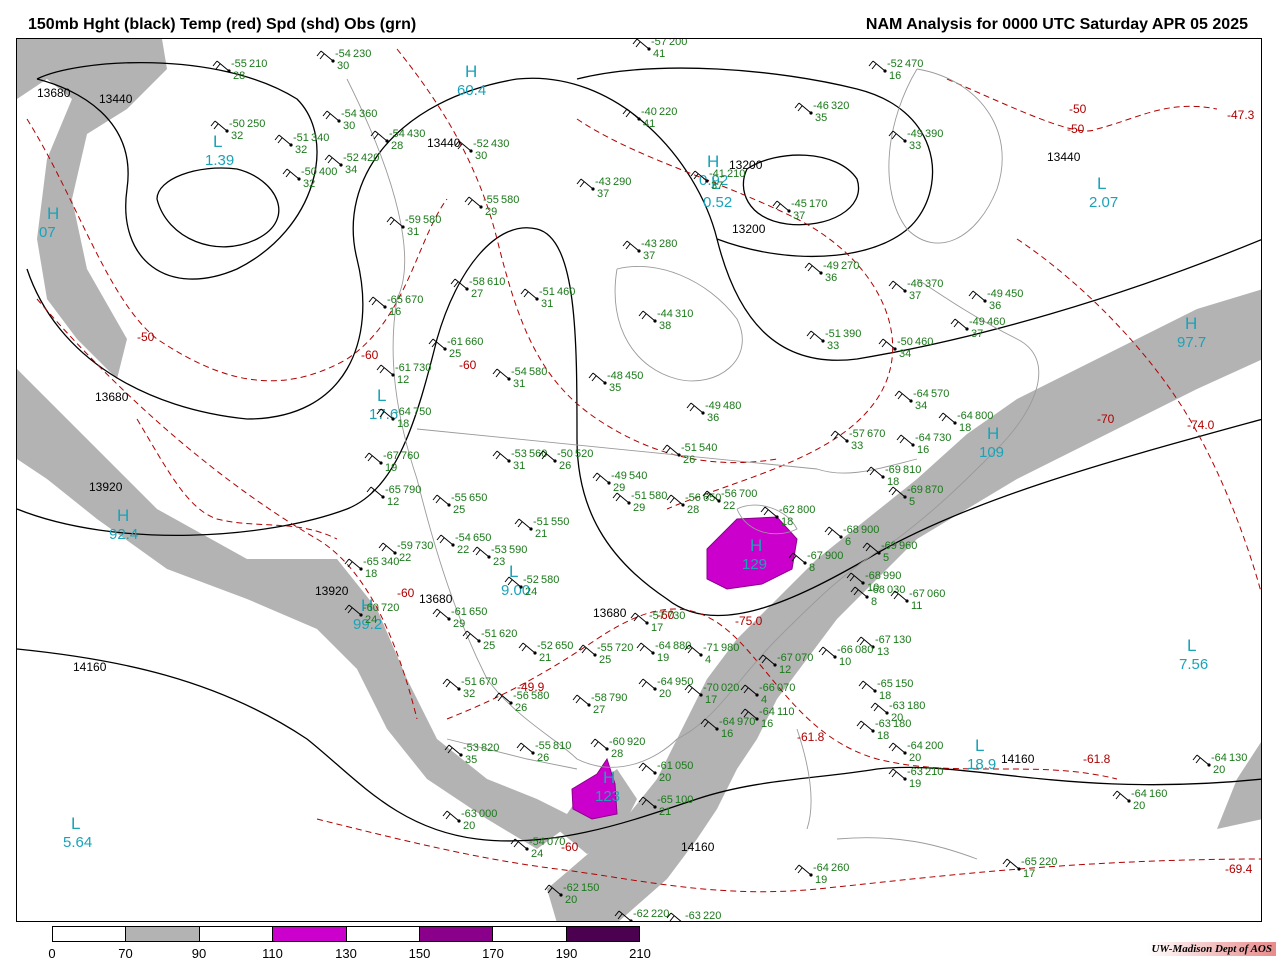  I want to click on obs-height: 550, so click(560, 522).